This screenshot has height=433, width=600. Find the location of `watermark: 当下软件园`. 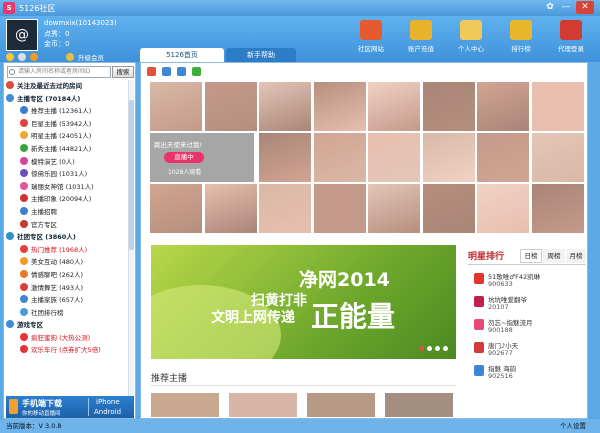

watermark: 当下软件园 is located at coordinates (554, 404).